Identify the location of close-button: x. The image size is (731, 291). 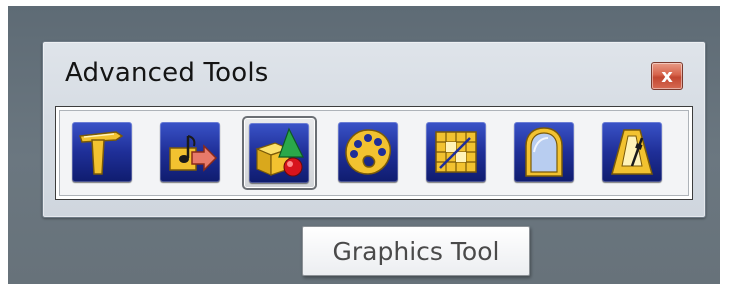
(667, 76).